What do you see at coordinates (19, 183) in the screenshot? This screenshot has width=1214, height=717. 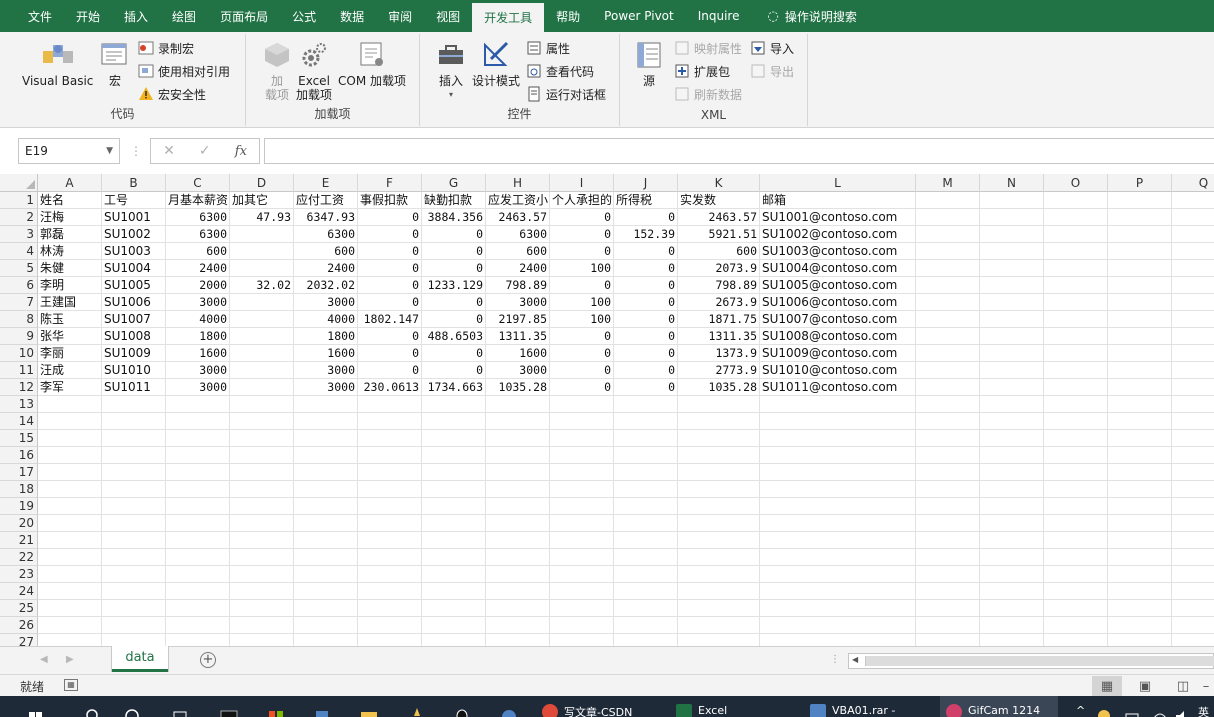 I see `select-all-corner` at bounding box center [19, 183].